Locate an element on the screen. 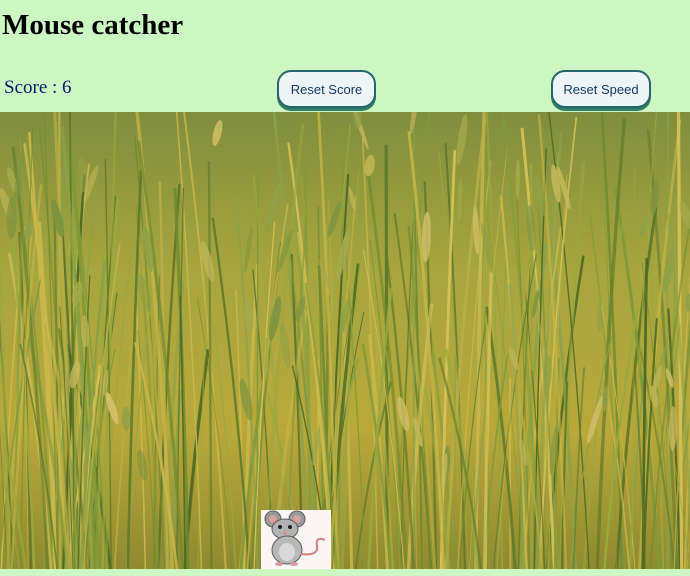 The height and width of the screenshot is (576, 690). reset-score-button: Reset Score is located at coordinates (326, 89).